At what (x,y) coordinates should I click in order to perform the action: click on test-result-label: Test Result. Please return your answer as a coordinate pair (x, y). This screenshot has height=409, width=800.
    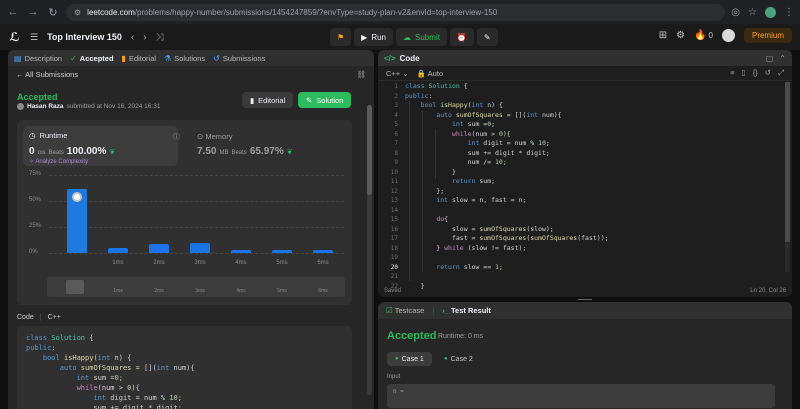
    Looking at the image, I should click on (471, 310).